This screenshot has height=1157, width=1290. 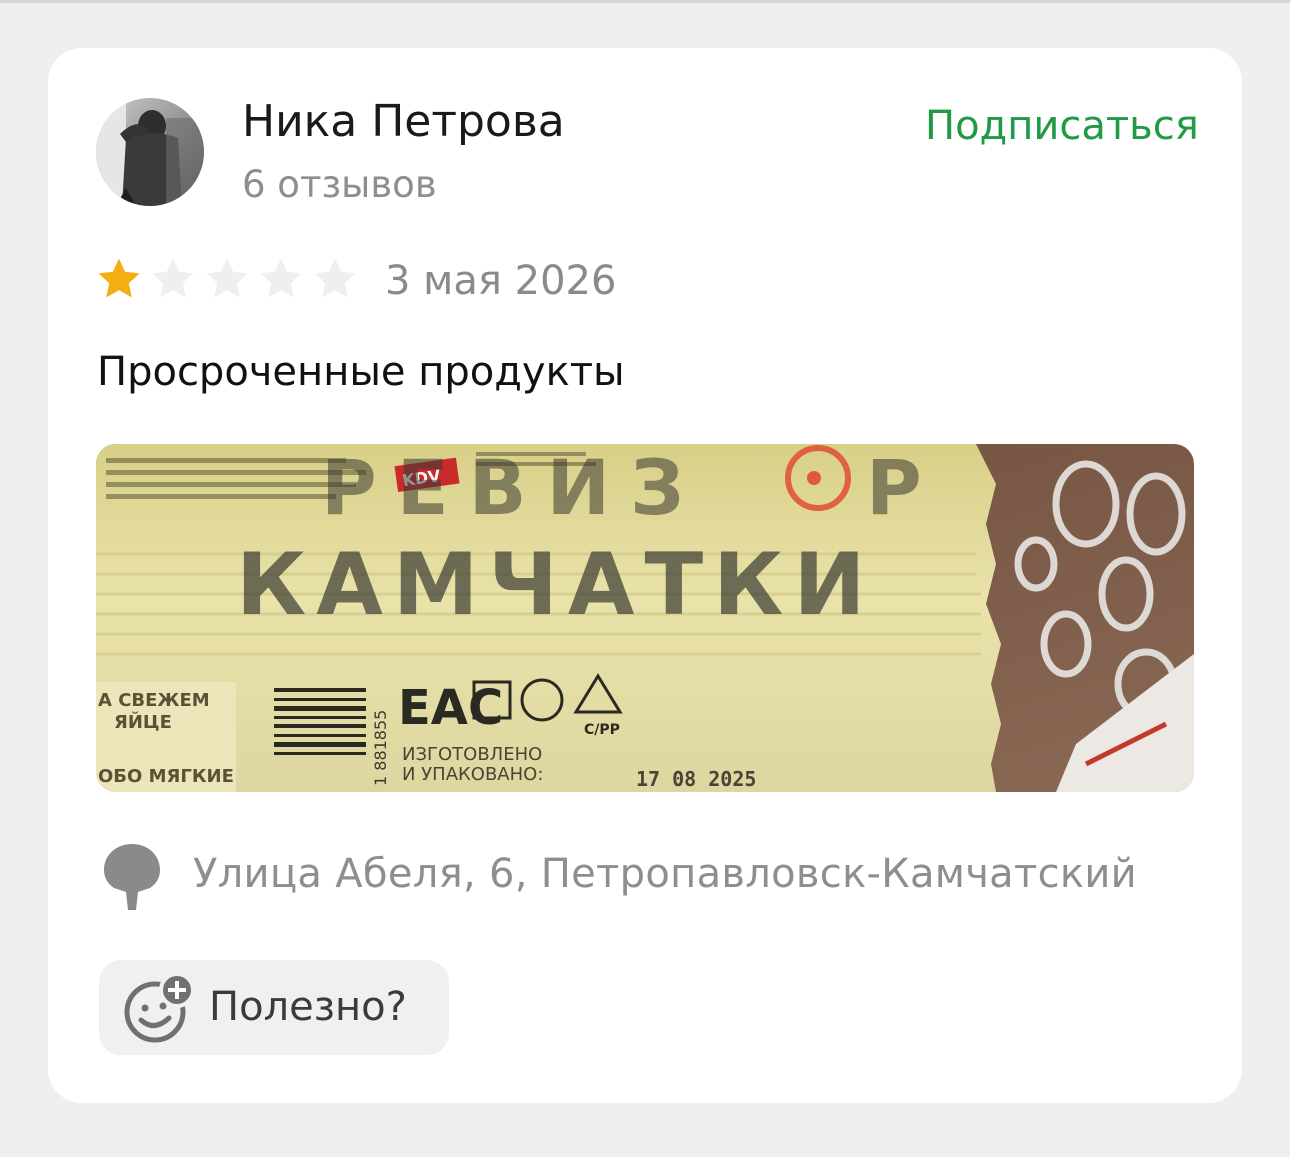 What do you see at coordinates (555, 585) in the screenshot?
I see `watermark-line2: КАМЧАТКИ` at bounding box center [555, 585].